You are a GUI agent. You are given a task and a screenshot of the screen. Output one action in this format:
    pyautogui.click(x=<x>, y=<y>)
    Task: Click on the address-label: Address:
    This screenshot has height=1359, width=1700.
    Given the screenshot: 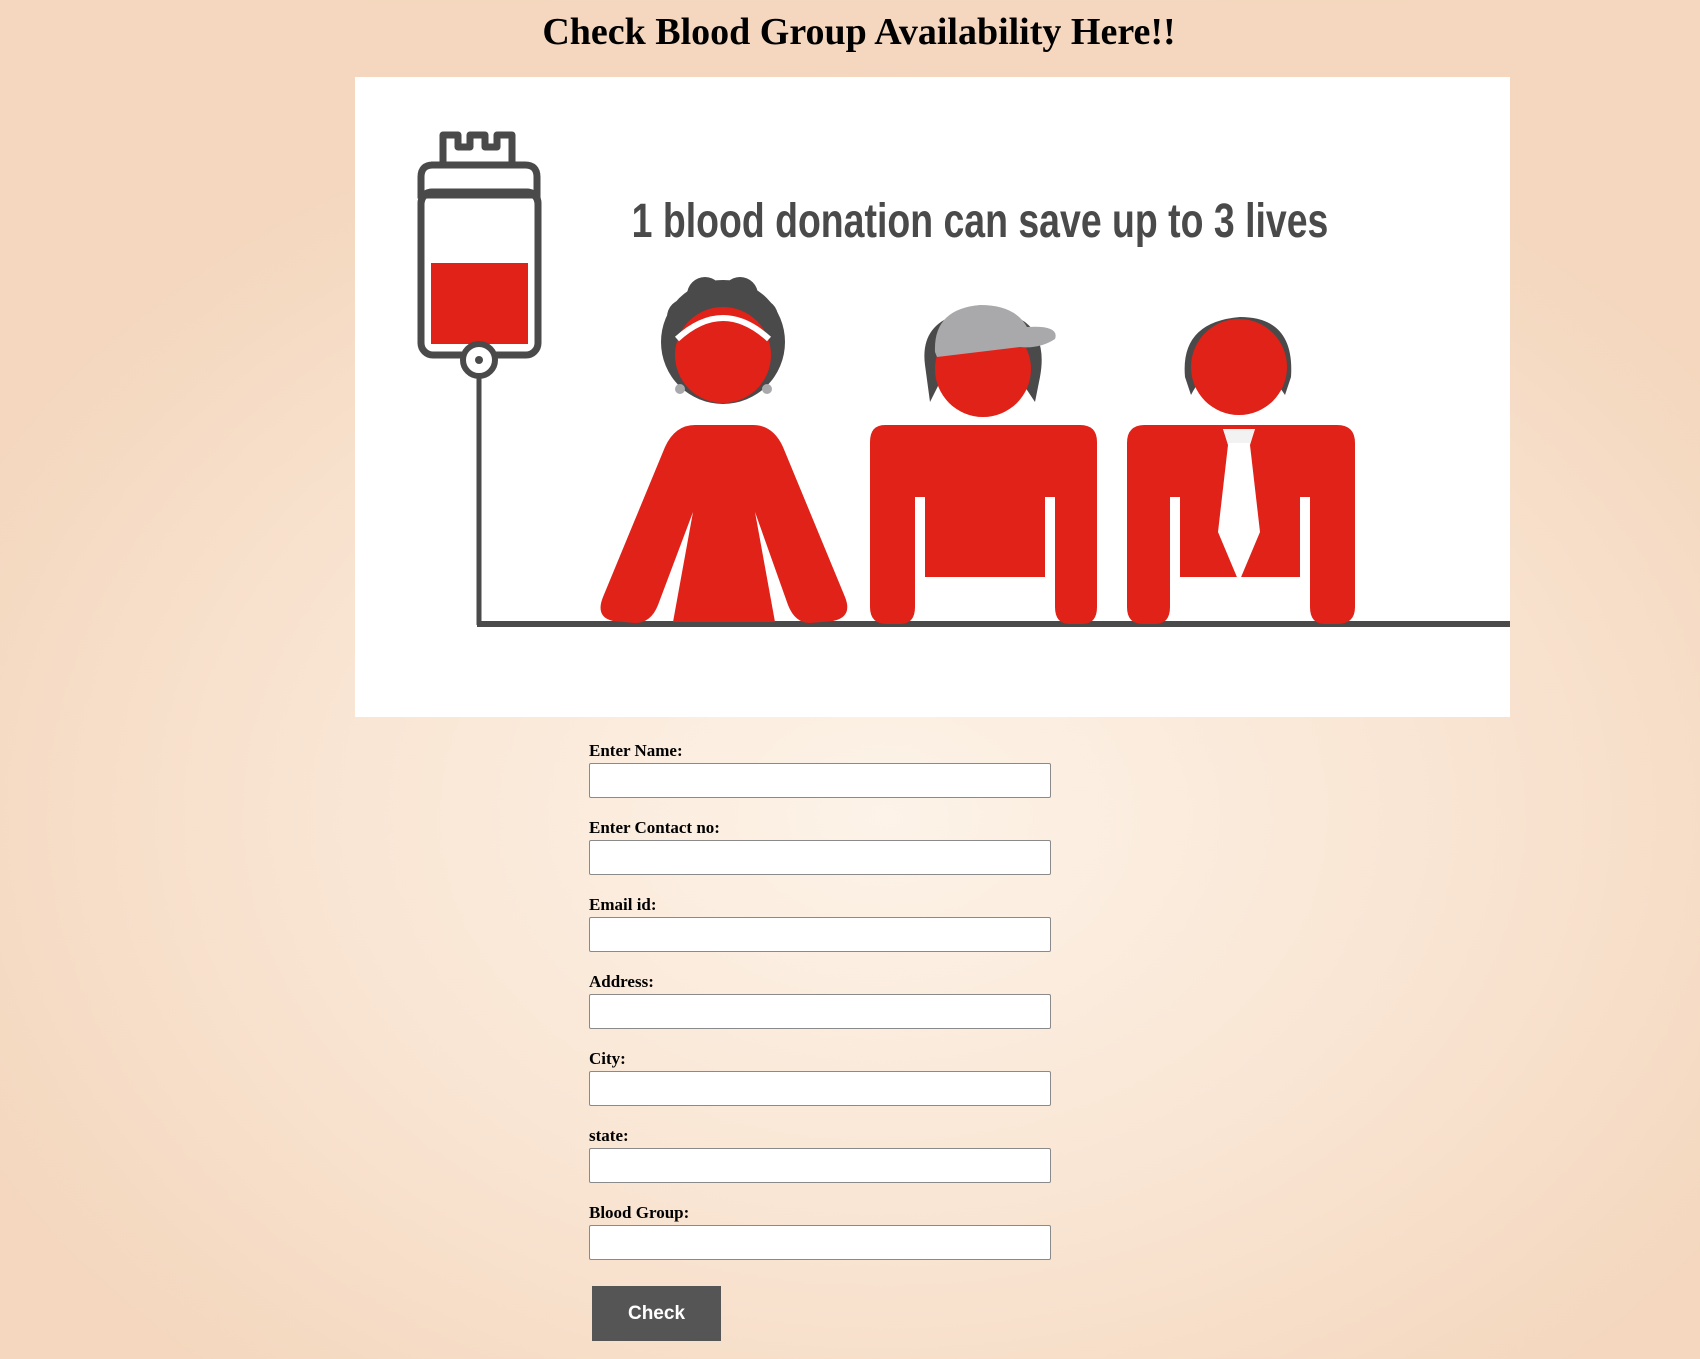 What is the action you would take?
    pyautogui.click(x=621, y=981)
    